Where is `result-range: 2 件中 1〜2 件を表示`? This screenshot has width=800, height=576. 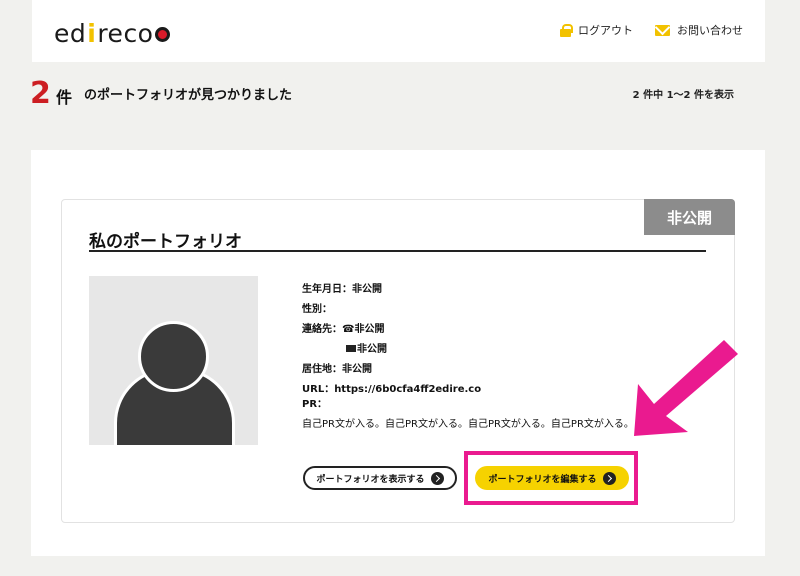 result-range: 2 件中 1〜2 件を表示 is located at coordinates (683, 95).